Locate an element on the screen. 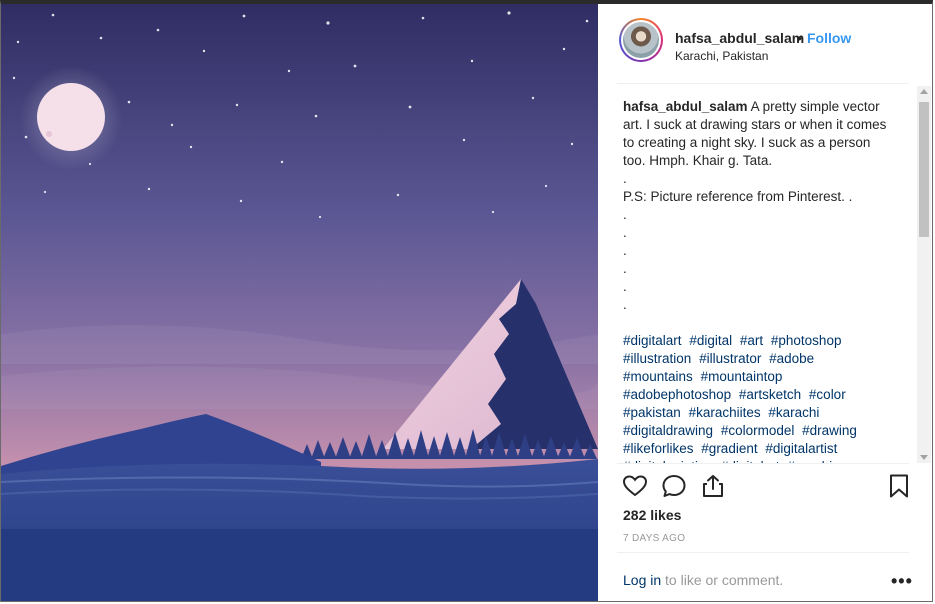 This screenshot has height=604, width=935. scroll-thumb is located at coordinates (924, 169).